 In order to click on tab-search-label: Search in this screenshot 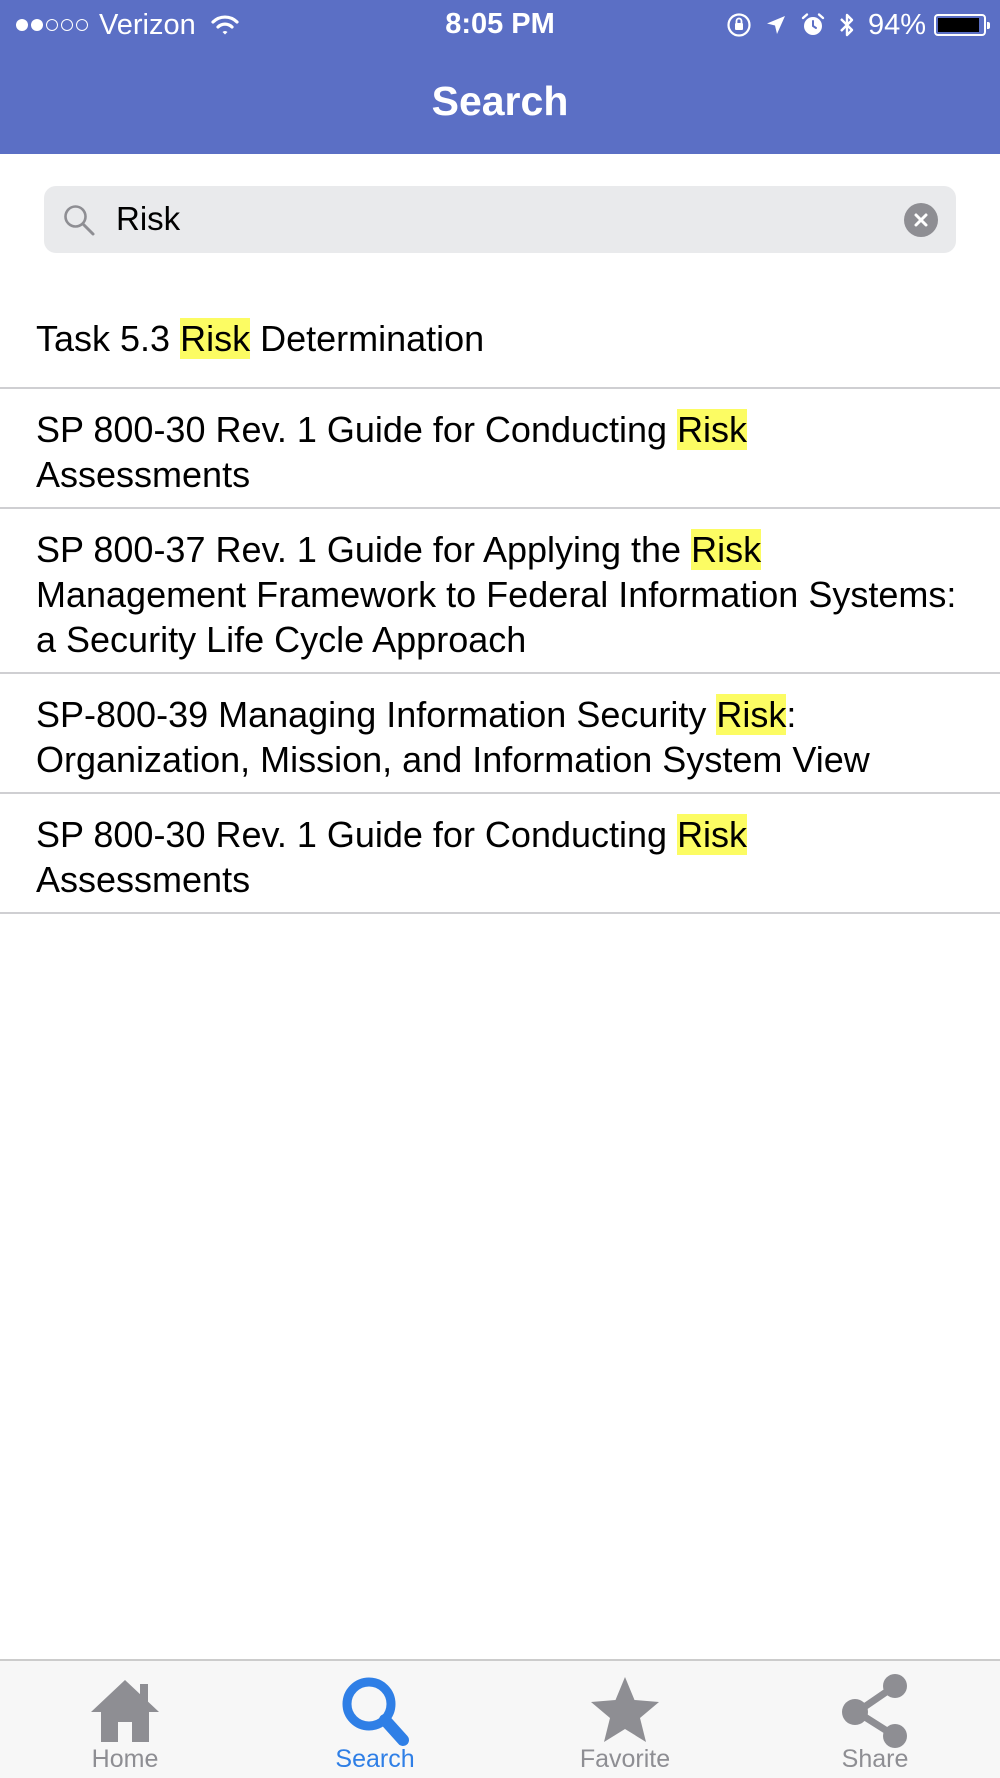, I will do `click(375, 1759)`.